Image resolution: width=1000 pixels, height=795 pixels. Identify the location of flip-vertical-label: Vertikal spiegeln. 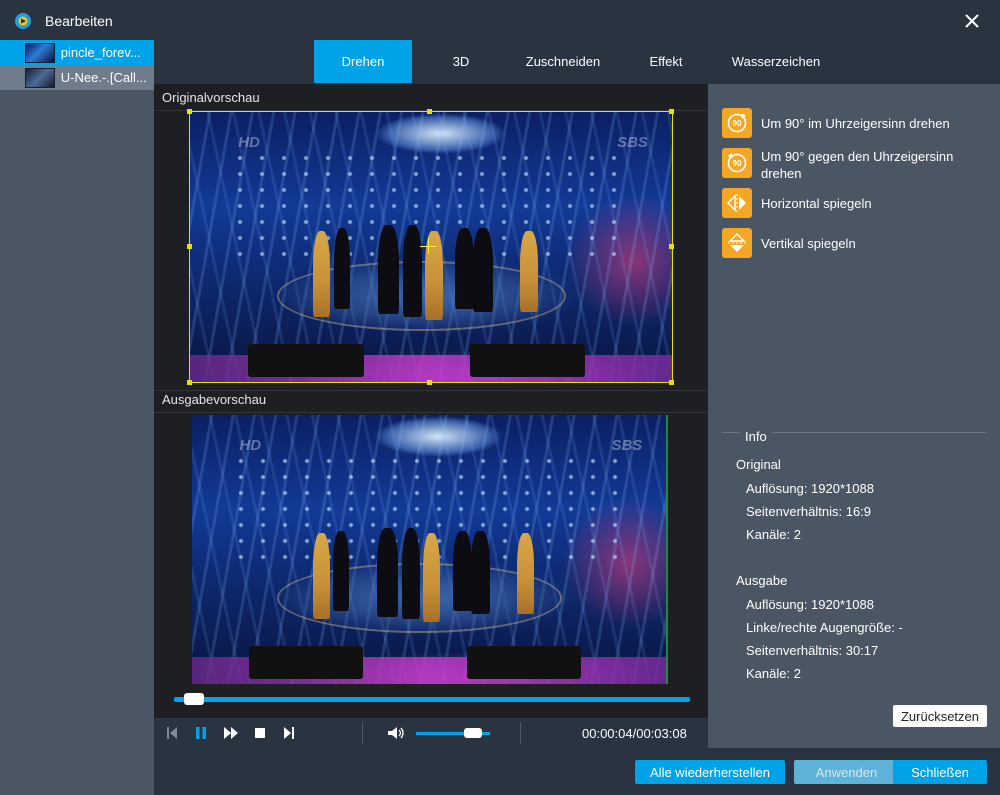
(808, 243).